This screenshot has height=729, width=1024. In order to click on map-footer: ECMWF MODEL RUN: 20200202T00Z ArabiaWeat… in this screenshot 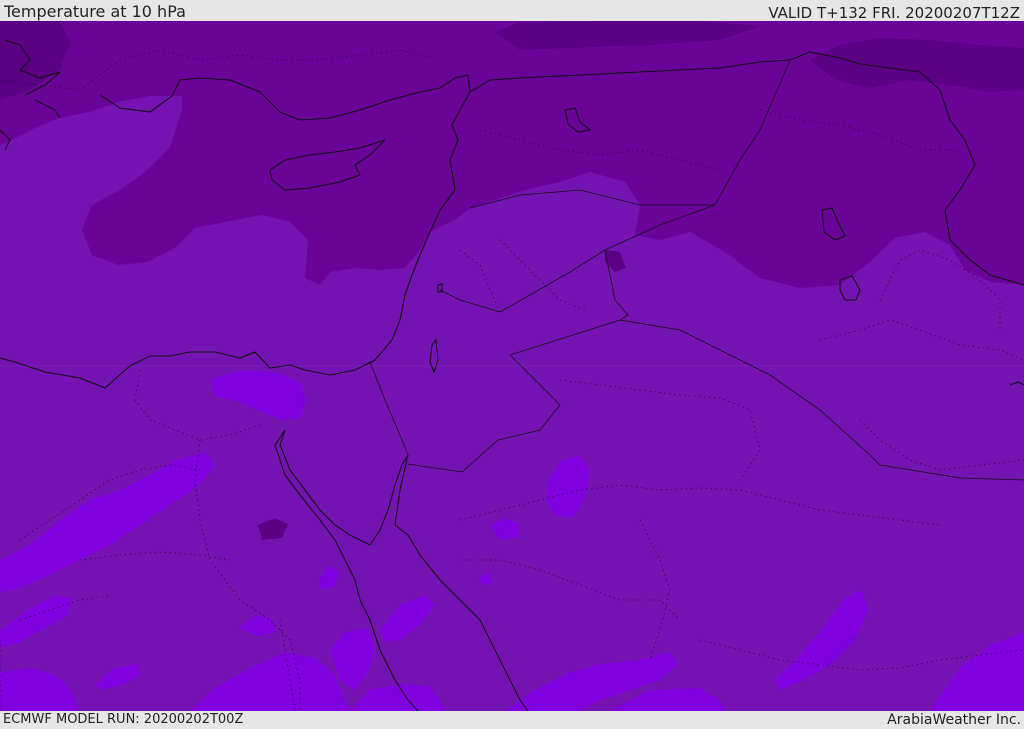, I will do `click(512, 720)`.